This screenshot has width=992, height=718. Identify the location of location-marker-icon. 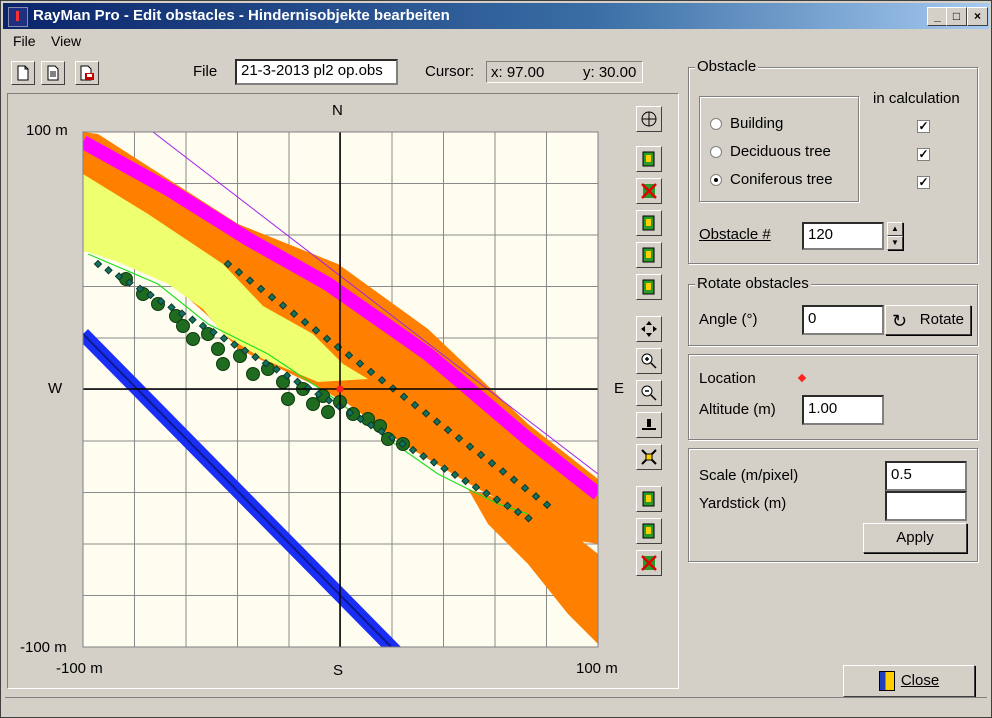
(802, 378).